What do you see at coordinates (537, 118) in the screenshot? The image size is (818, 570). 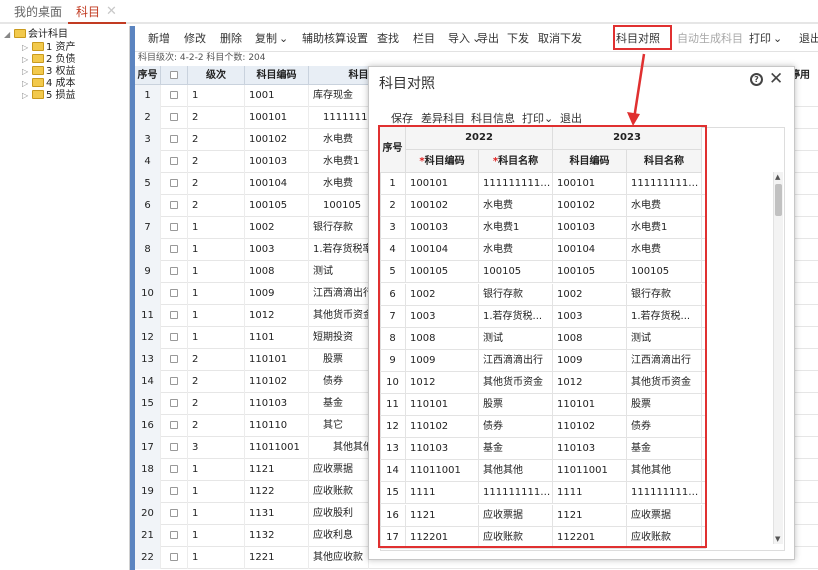 I see `print-dropdown-button: 打印⌄` at bounding box center [537, 118].